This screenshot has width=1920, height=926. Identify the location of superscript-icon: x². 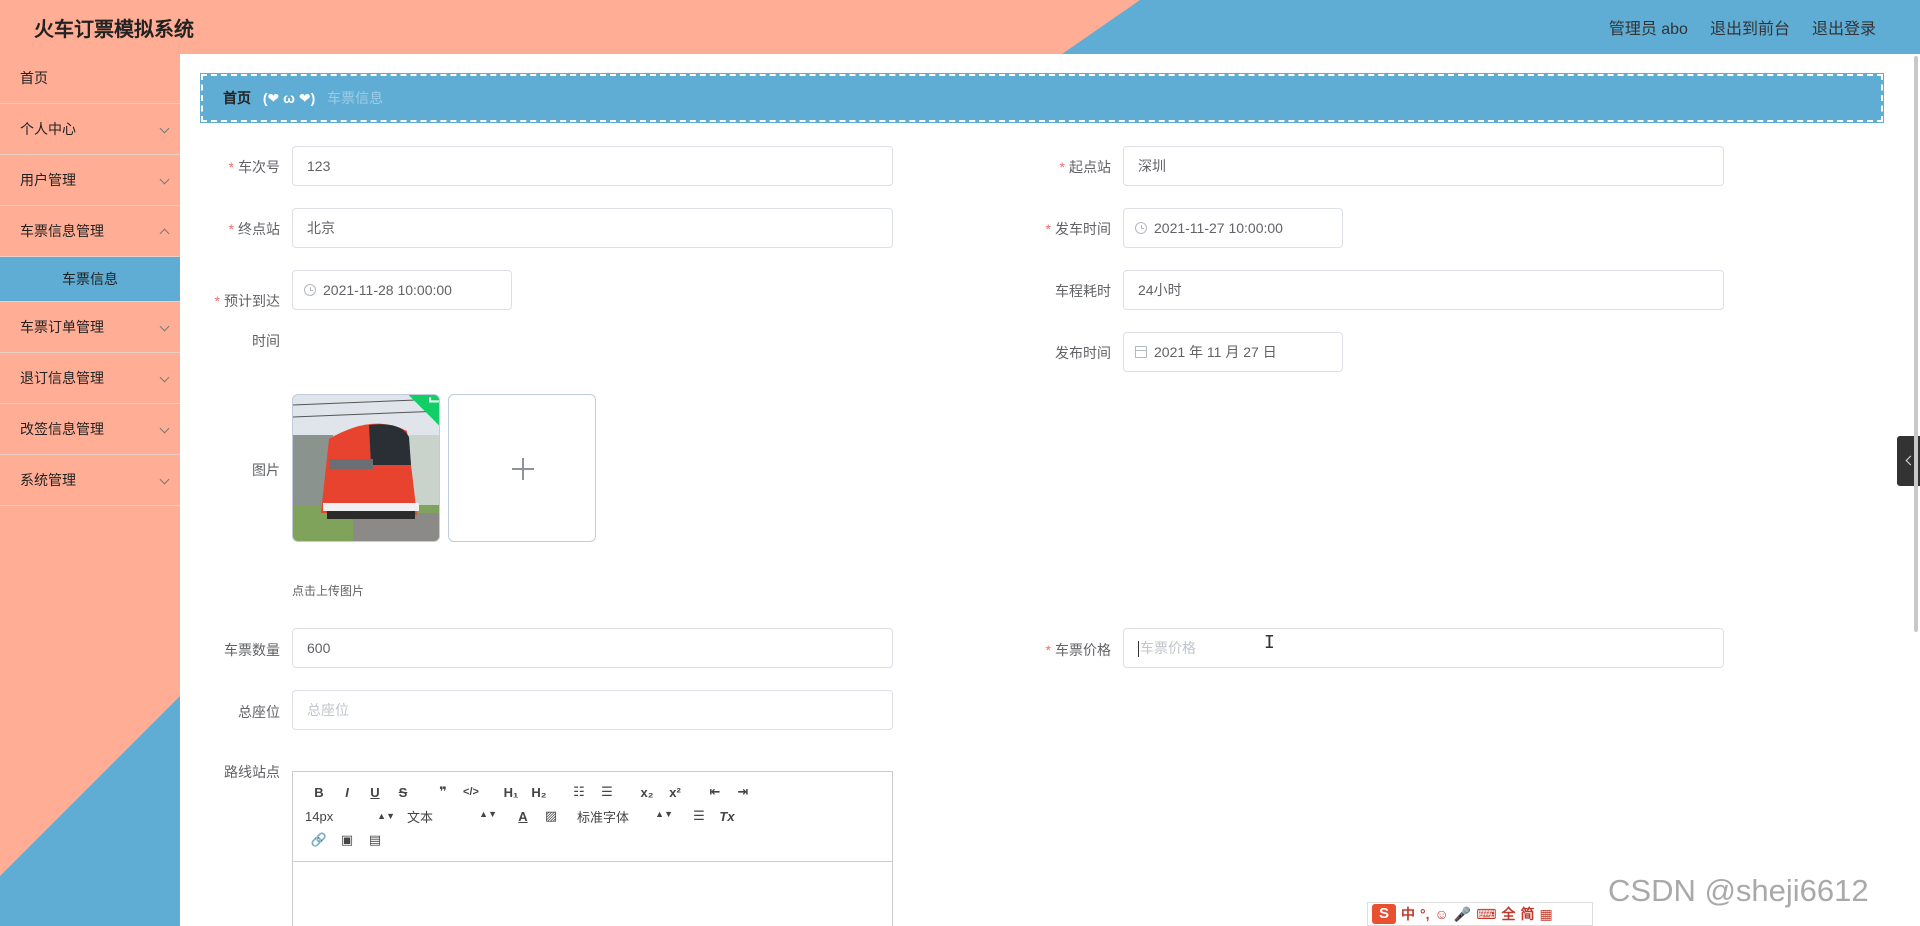
(675, 792).